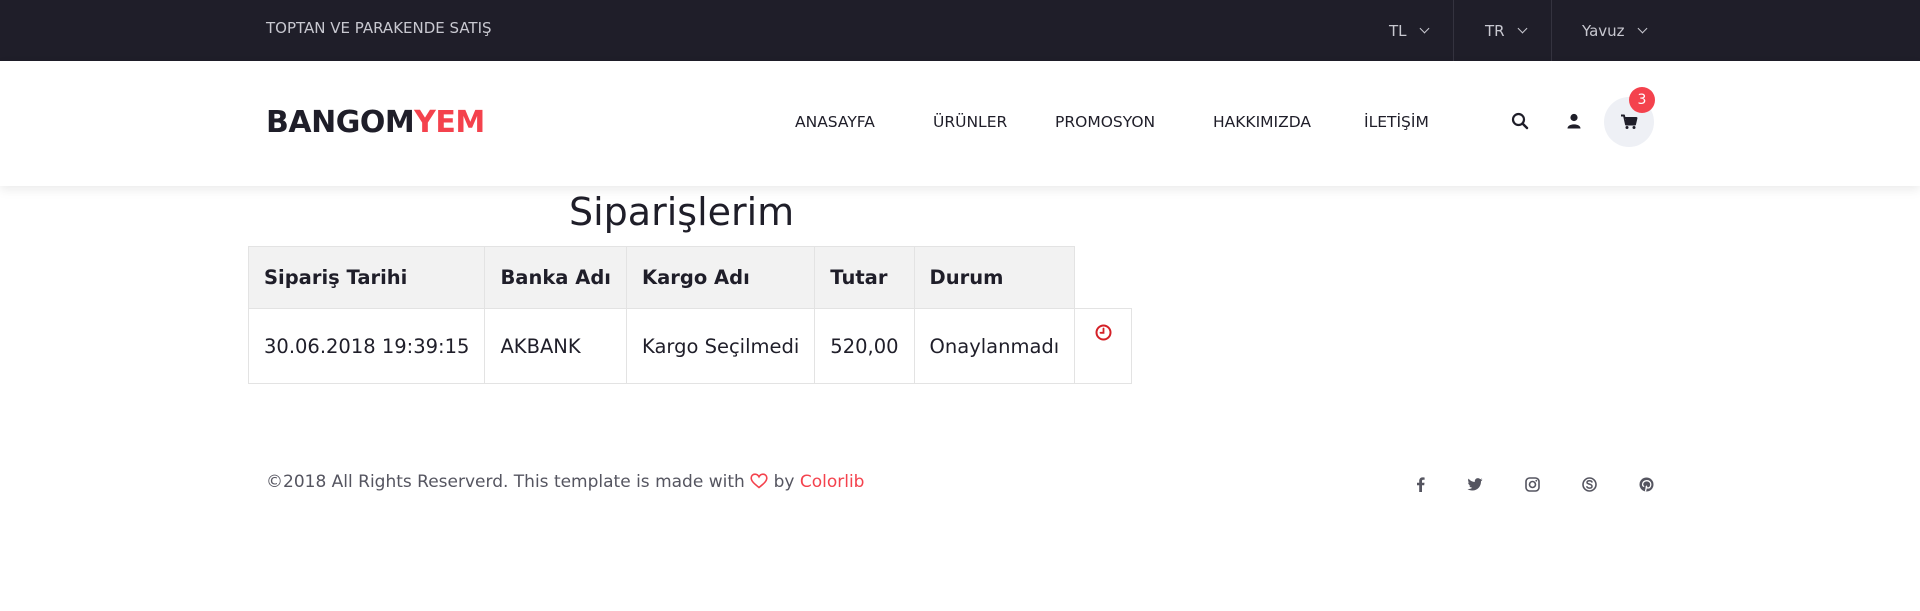  What do you see at coordinates (720, 346) in the screenshot?
I see `cell-cargo: Kargo Seçilmedi` at bounding box center [720, 346].